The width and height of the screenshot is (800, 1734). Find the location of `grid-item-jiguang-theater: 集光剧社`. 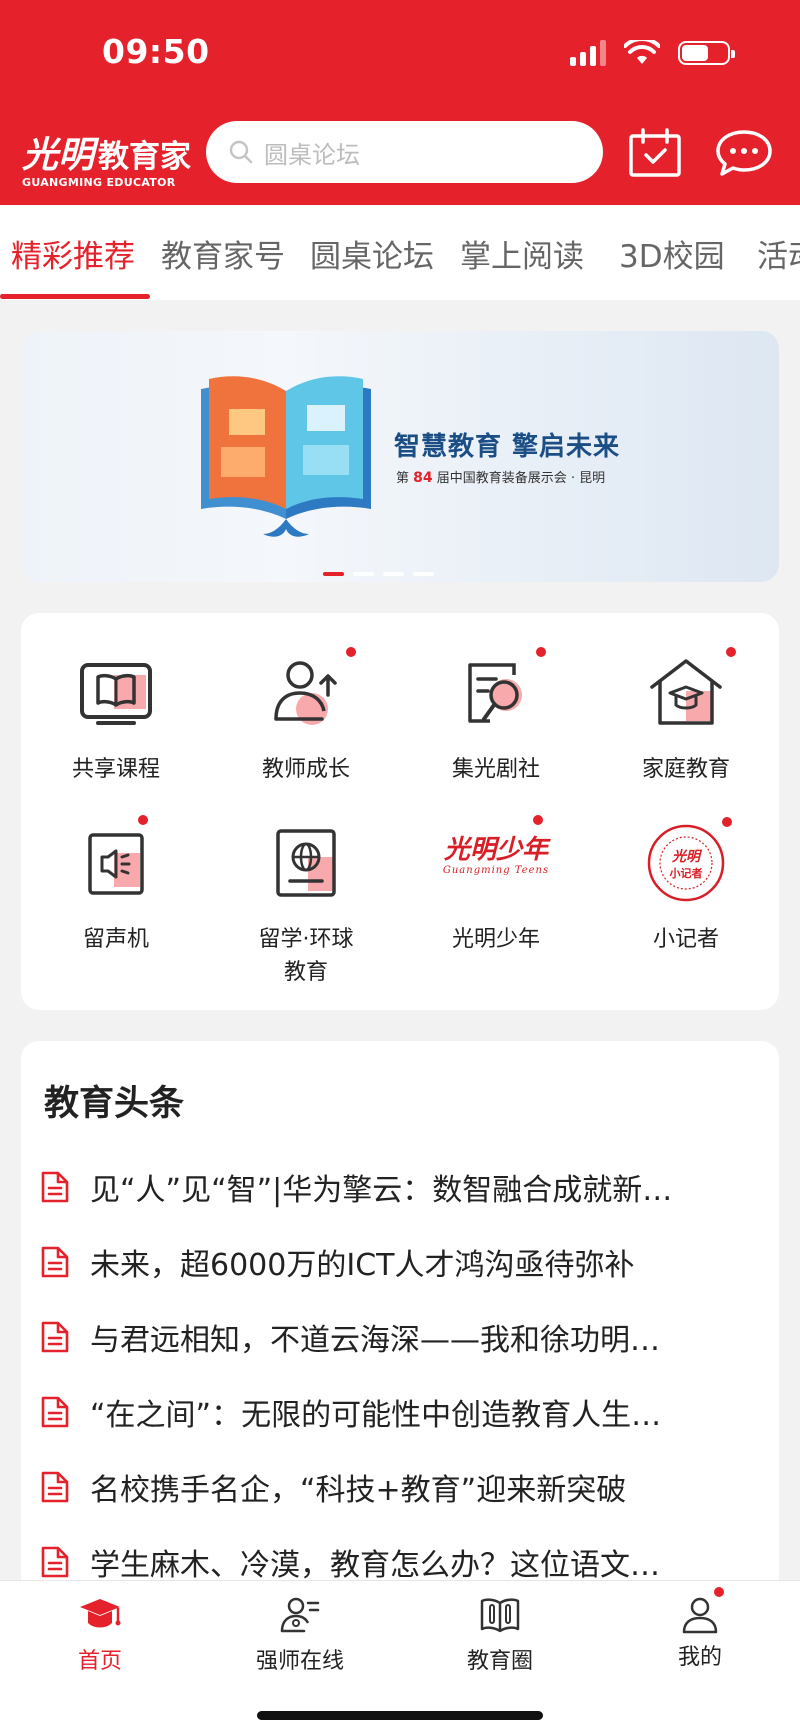

grid-item-jiguang-theater: 集光剧社 is located at coordinates (496, 716).